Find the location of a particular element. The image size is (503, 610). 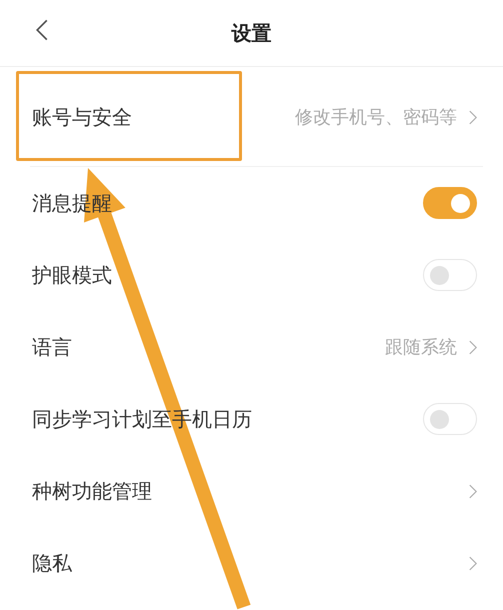

settings-row: 语言 跟随系统 is located at coordinates (251, 347).